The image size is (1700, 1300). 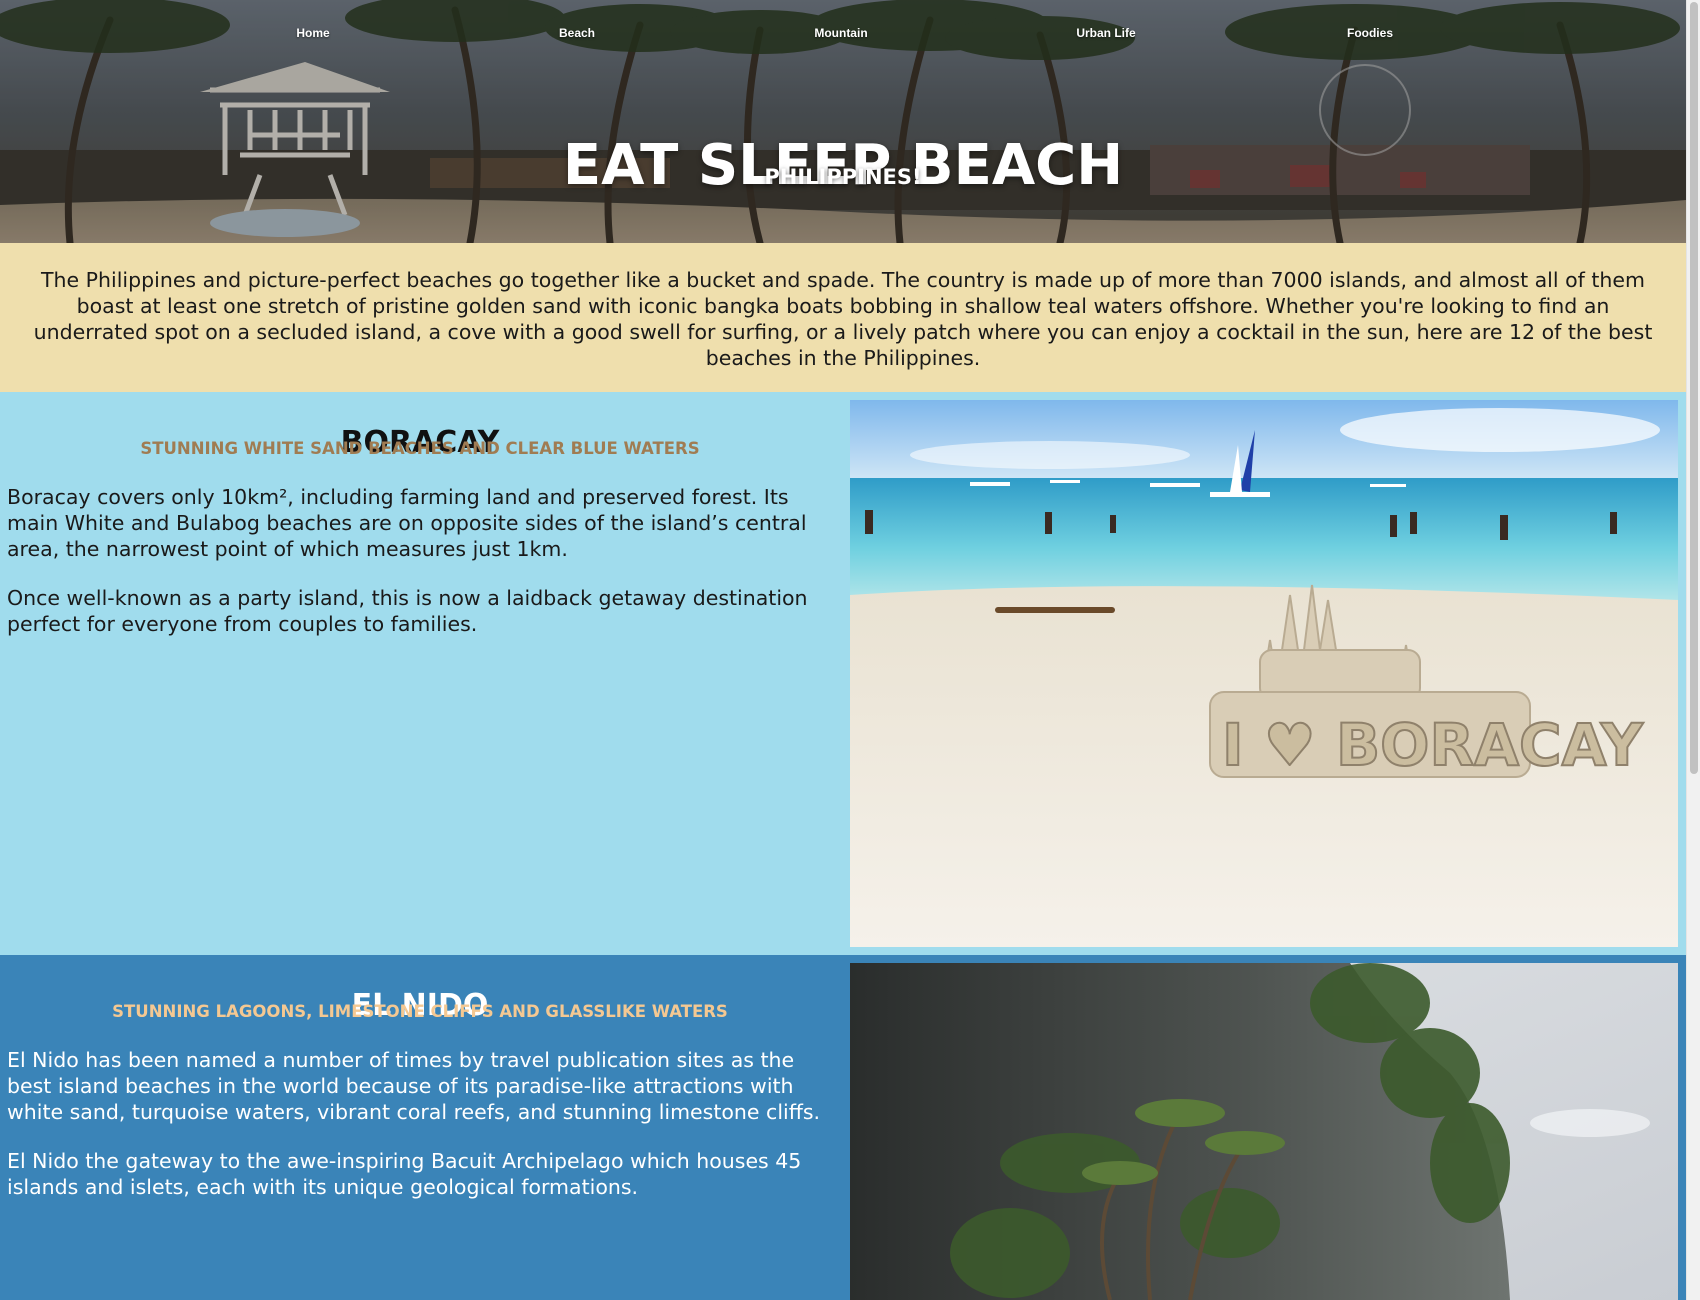 I want to click on limestone-cliff-image, so click(x=1264, y=1131).